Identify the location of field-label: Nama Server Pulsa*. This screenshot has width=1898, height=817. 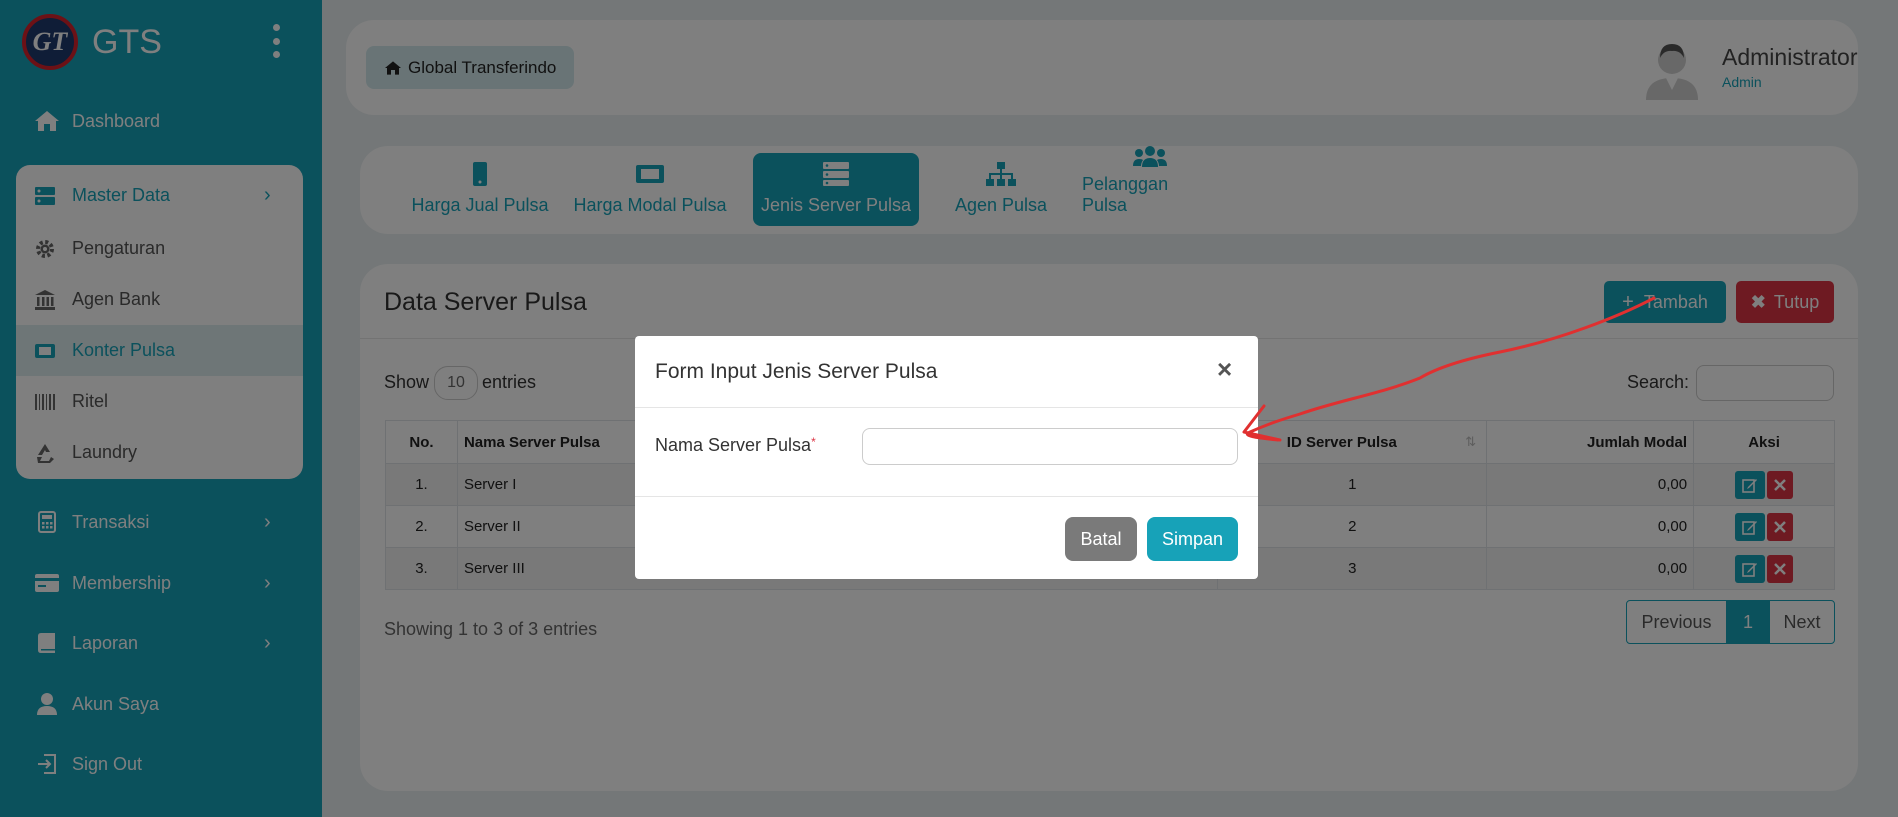
(735, 445).